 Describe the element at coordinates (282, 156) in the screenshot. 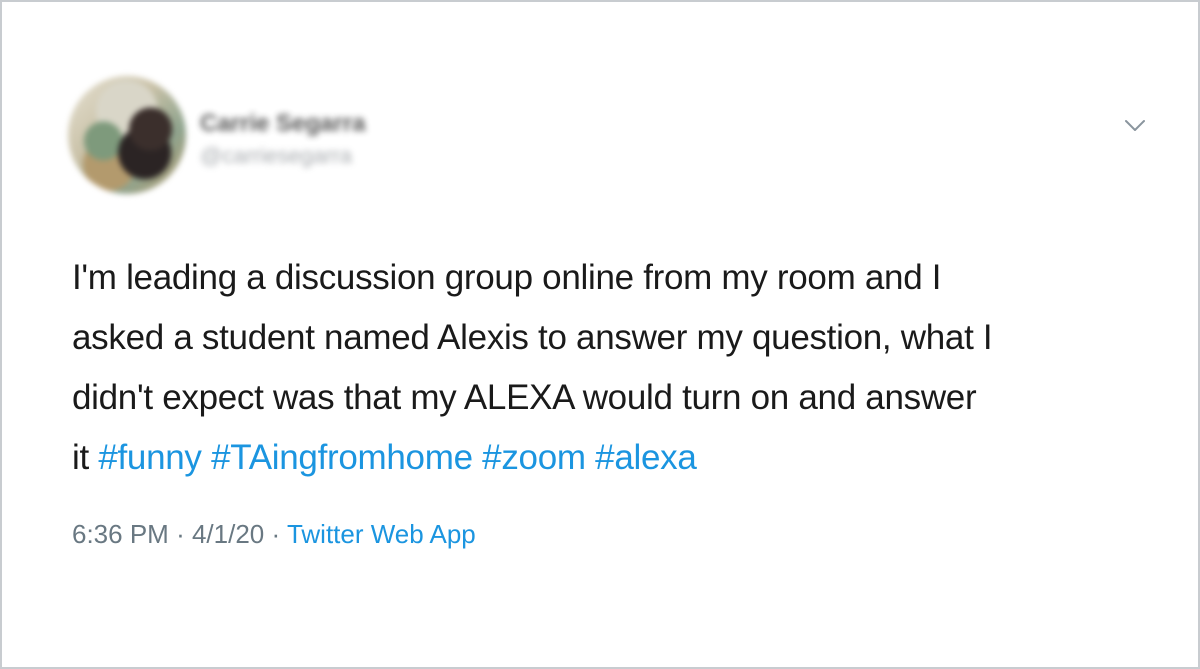

I see `author-handle: @carriesegarra` at that location.